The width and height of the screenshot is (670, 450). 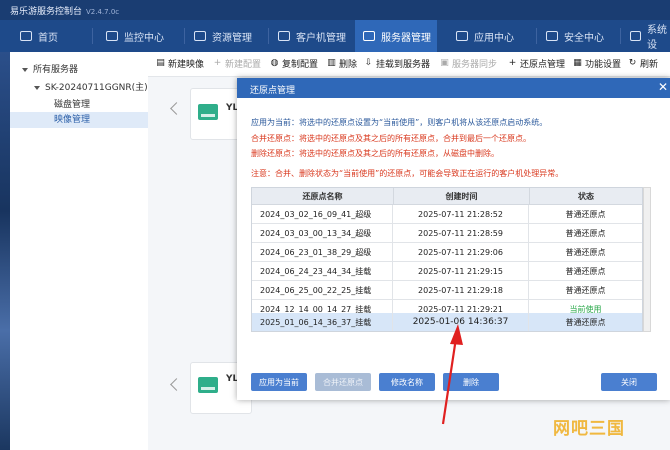 What do you see at coordinates (632, 63) in the screenshot?
I see `refresh-icon: ↻` at bounding box center [632, 63].